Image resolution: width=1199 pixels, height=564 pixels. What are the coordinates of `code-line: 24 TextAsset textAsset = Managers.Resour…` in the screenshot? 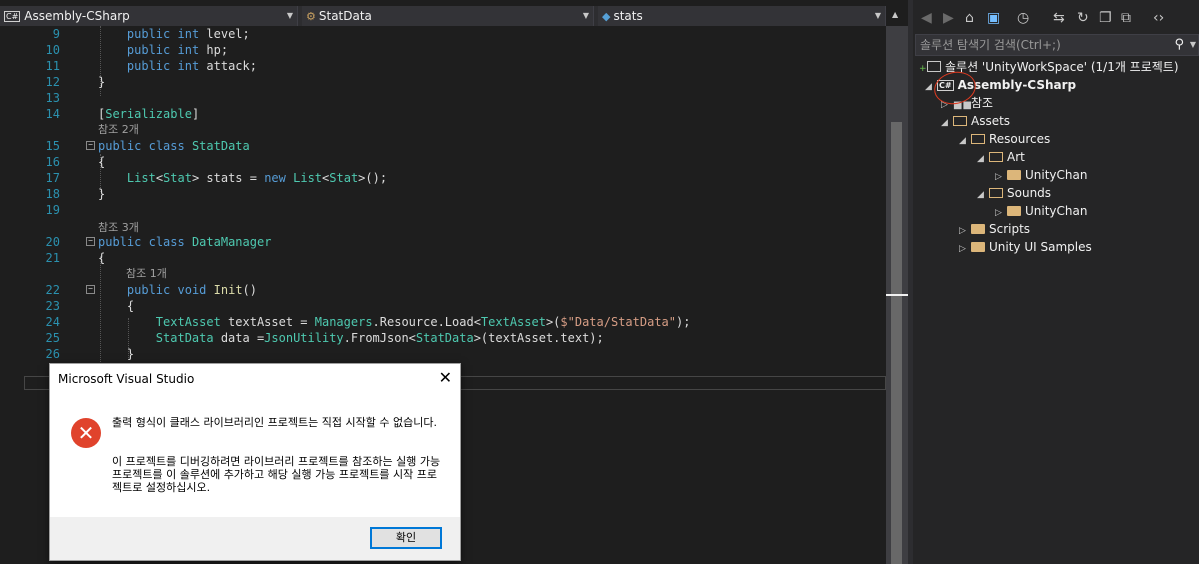 It's located at (368, 322).